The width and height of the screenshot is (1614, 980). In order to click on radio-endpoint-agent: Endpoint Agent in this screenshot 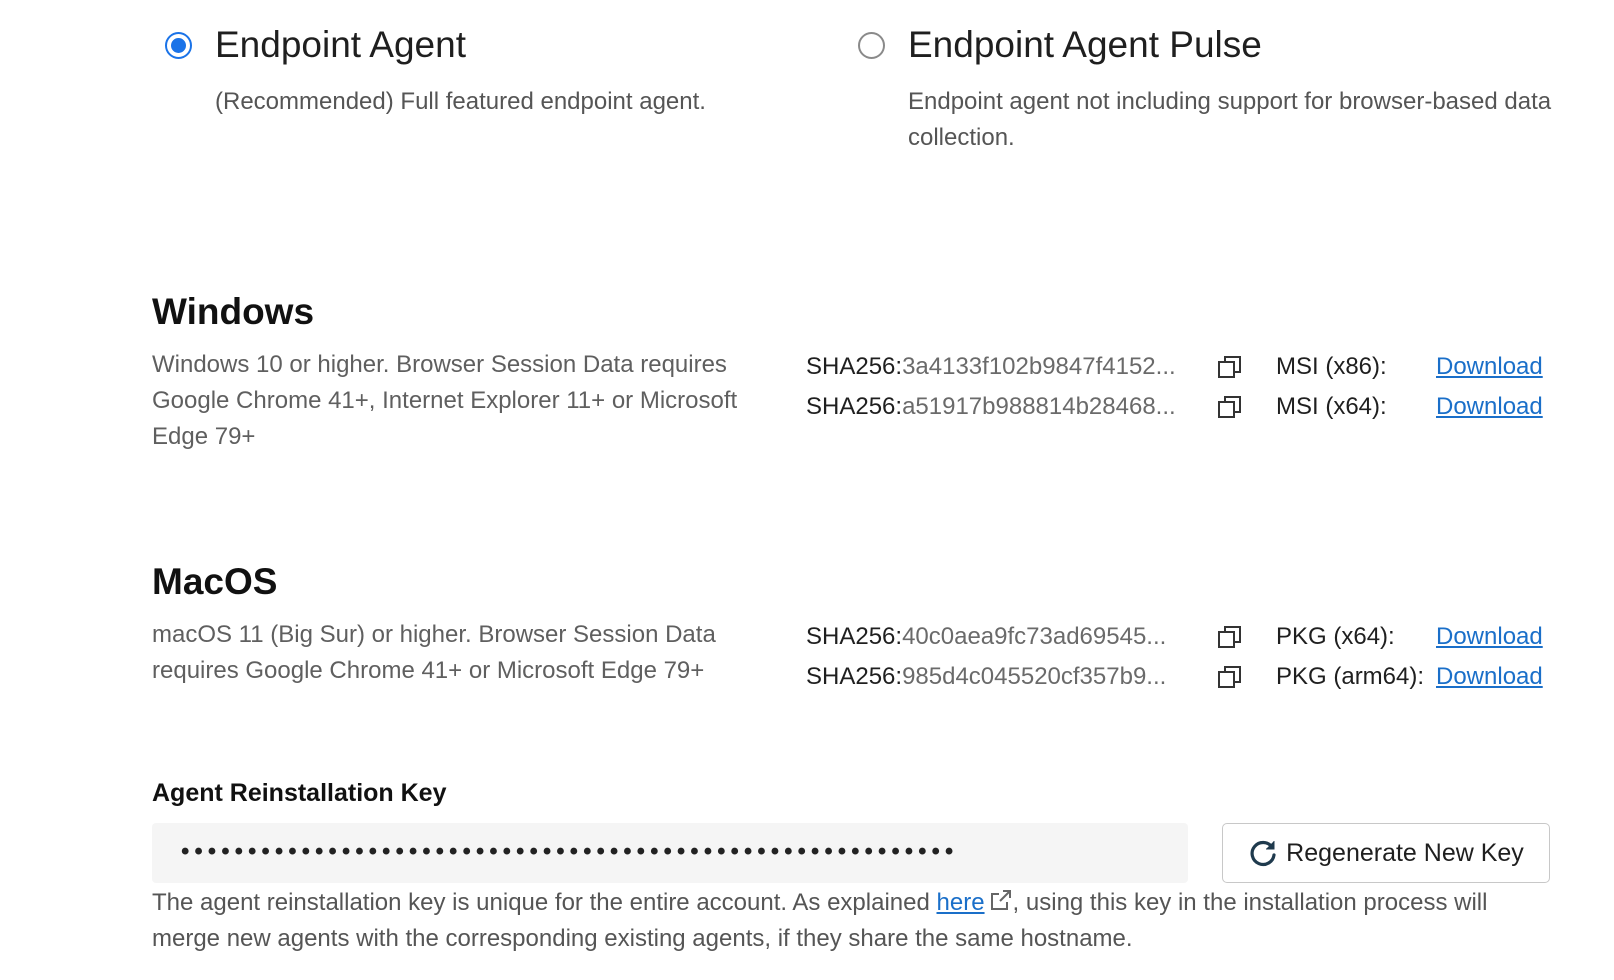, I will do `click(465, 45)`.